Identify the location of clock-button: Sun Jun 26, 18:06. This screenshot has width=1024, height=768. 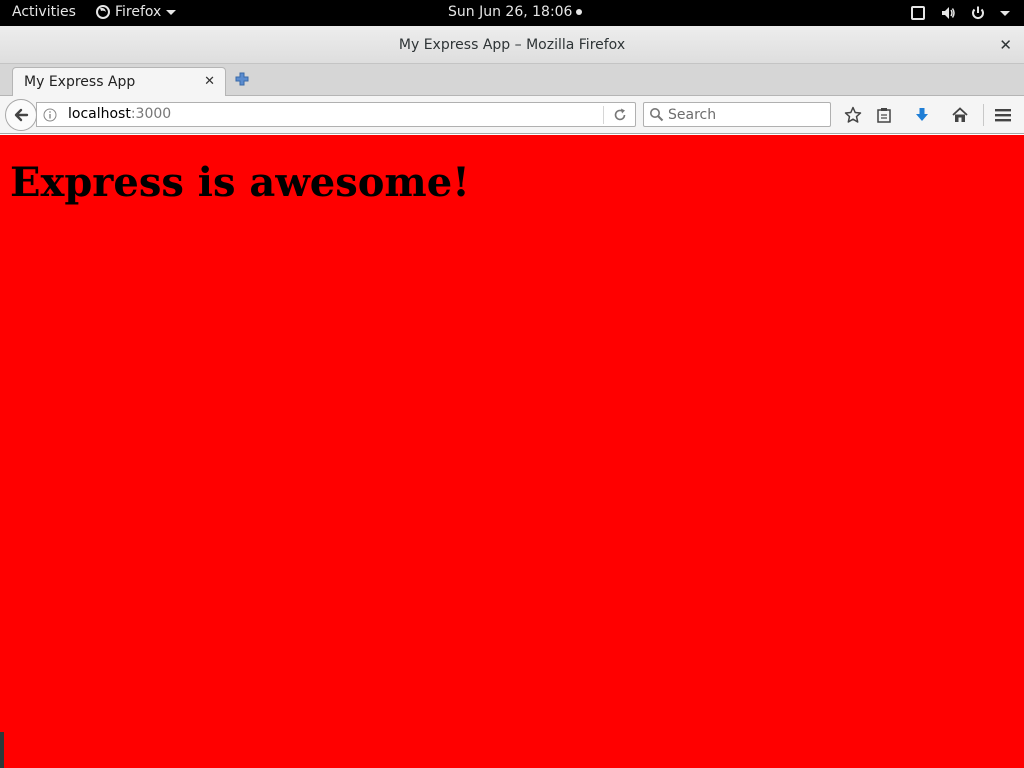
(515, 12).